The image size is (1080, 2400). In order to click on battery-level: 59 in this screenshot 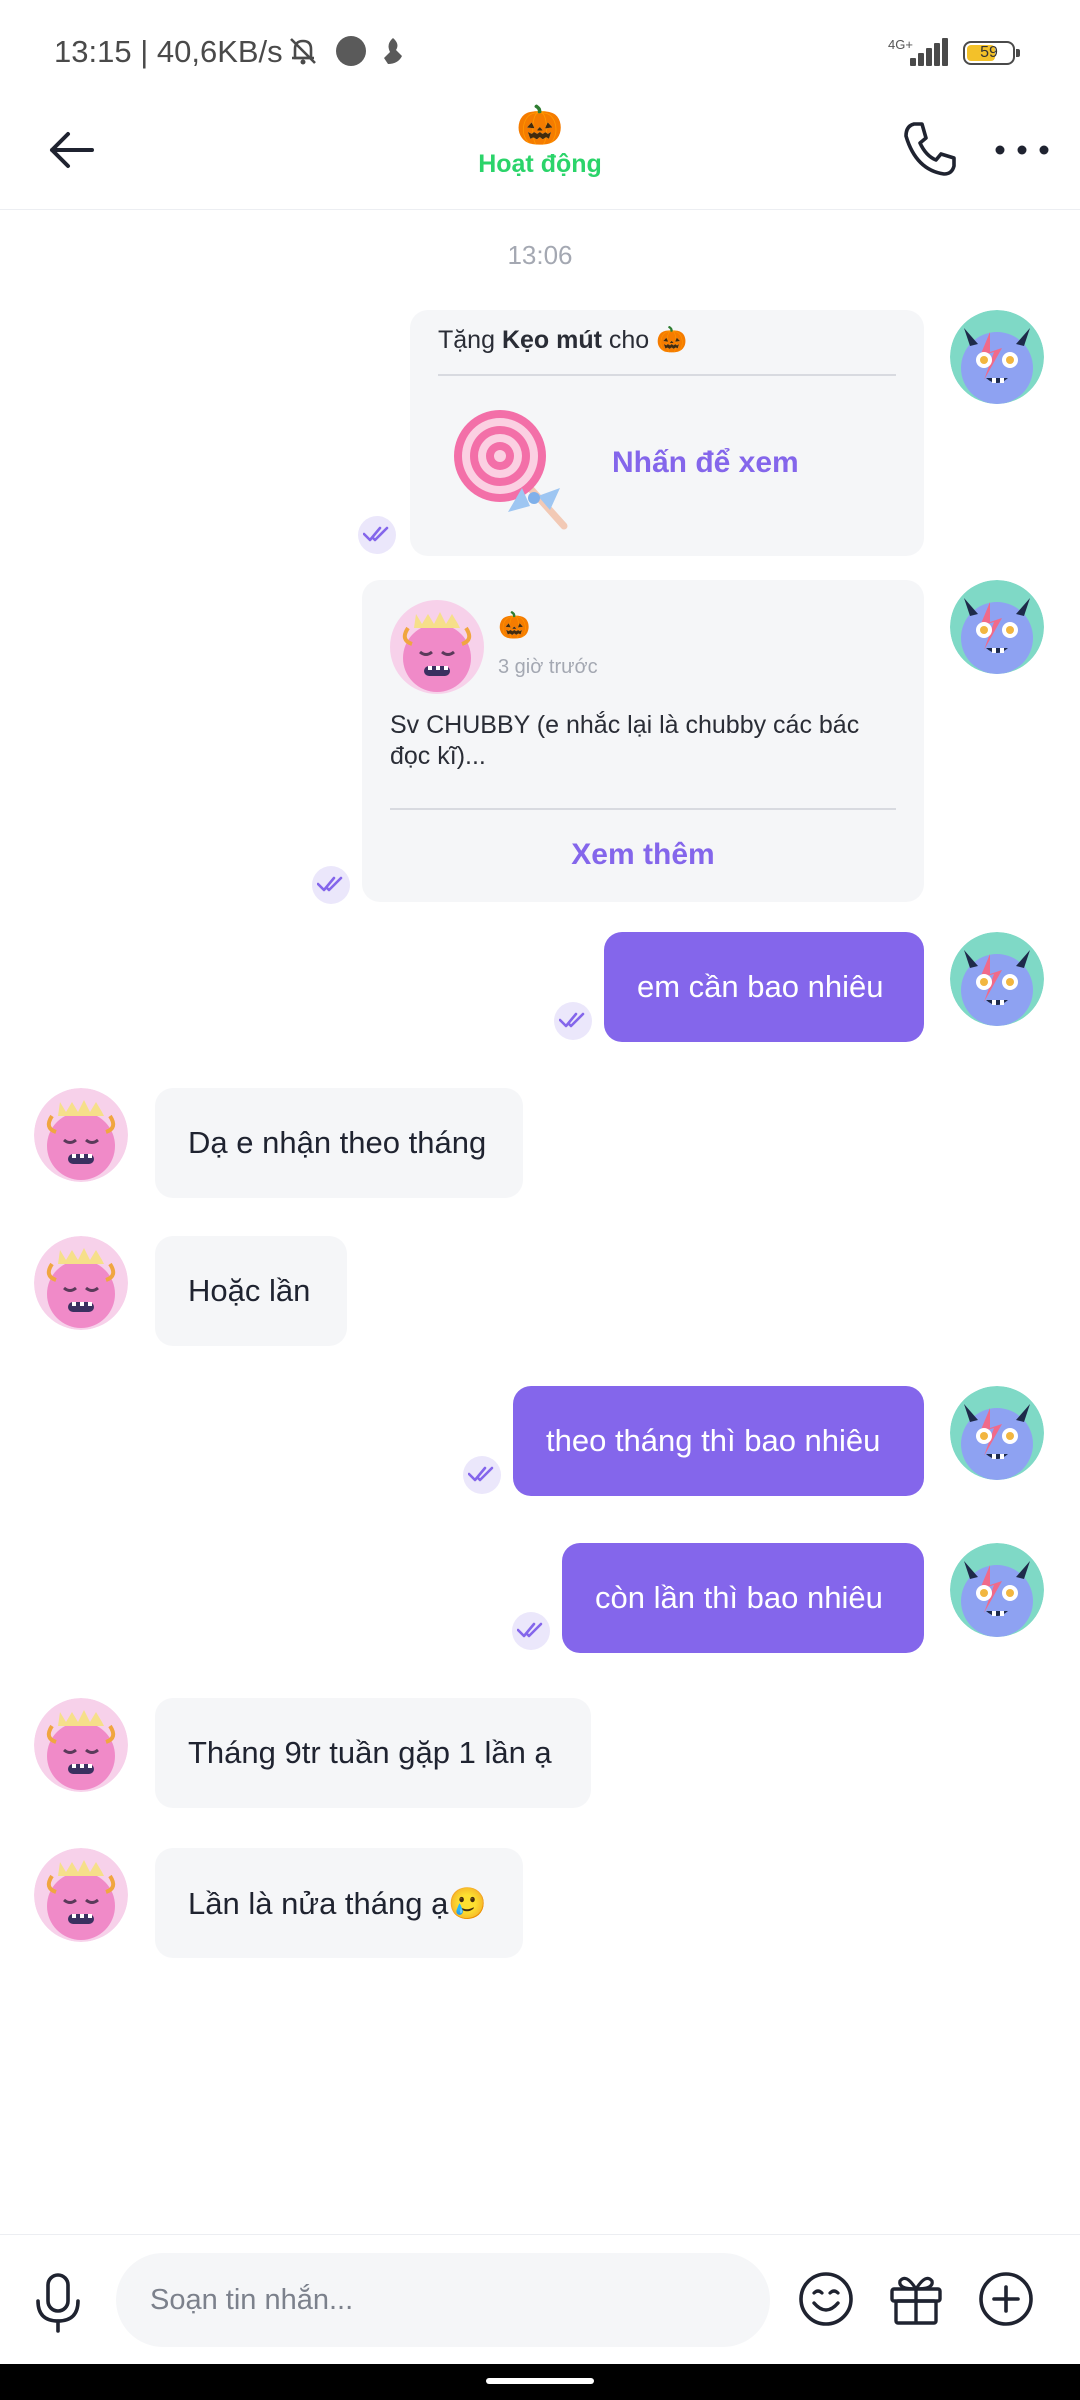, I will do `click(989, 52)`.